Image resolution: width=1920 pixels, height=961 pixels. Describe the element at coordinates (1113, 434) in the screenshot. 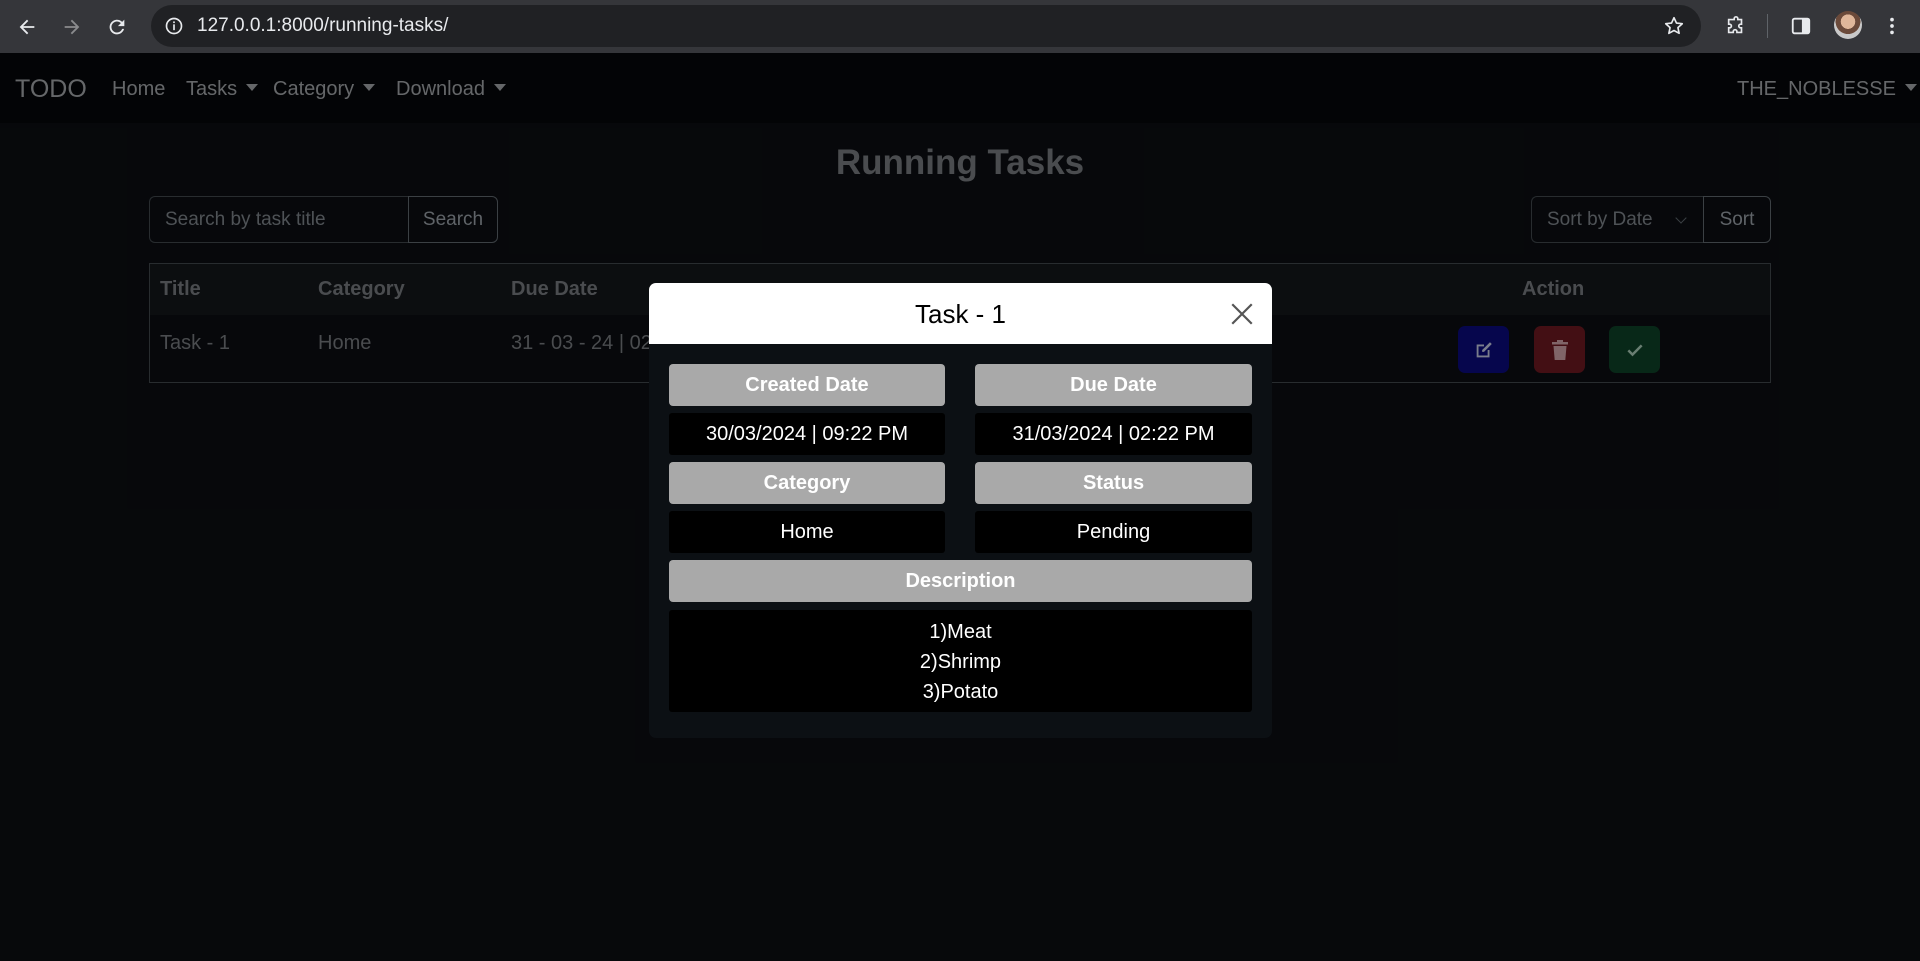

I see `due-date-value: 31/03/2024 | 02:22 PM` at that location.